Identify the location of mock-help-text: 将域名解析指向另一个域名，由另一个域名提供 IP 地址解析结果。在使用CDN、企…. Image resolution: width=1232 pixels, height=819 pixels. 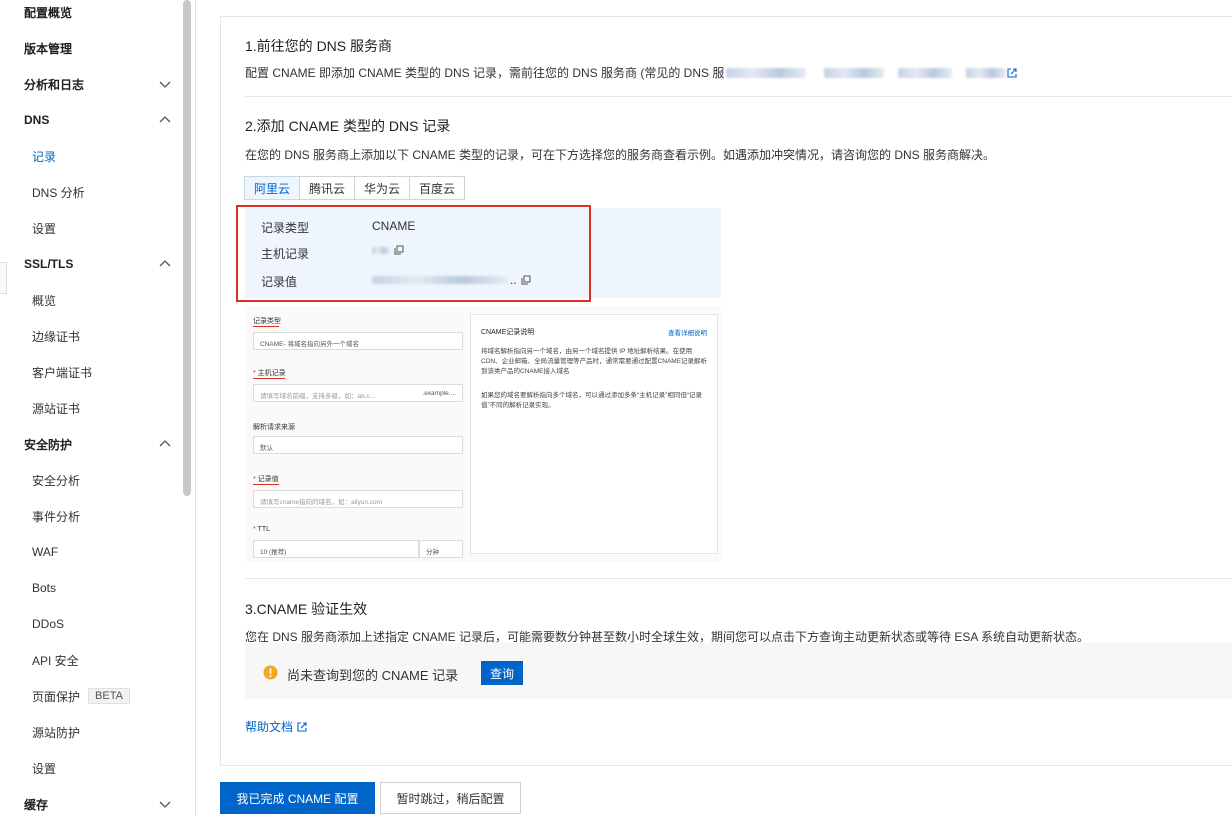
(594, 361).